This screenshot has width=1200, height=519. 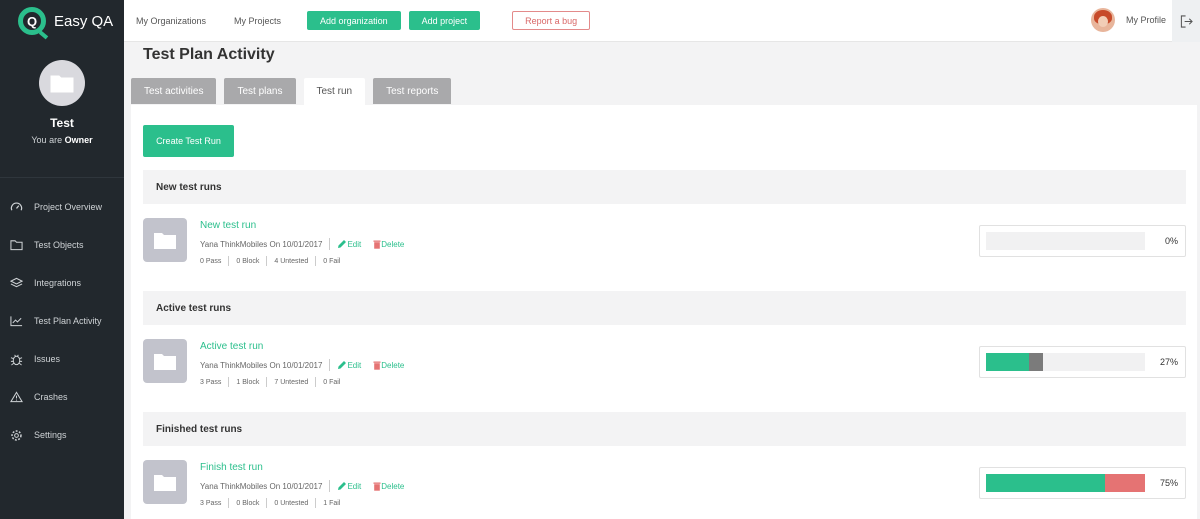 I want to click on project-avatar, so click(x=62, y=83).